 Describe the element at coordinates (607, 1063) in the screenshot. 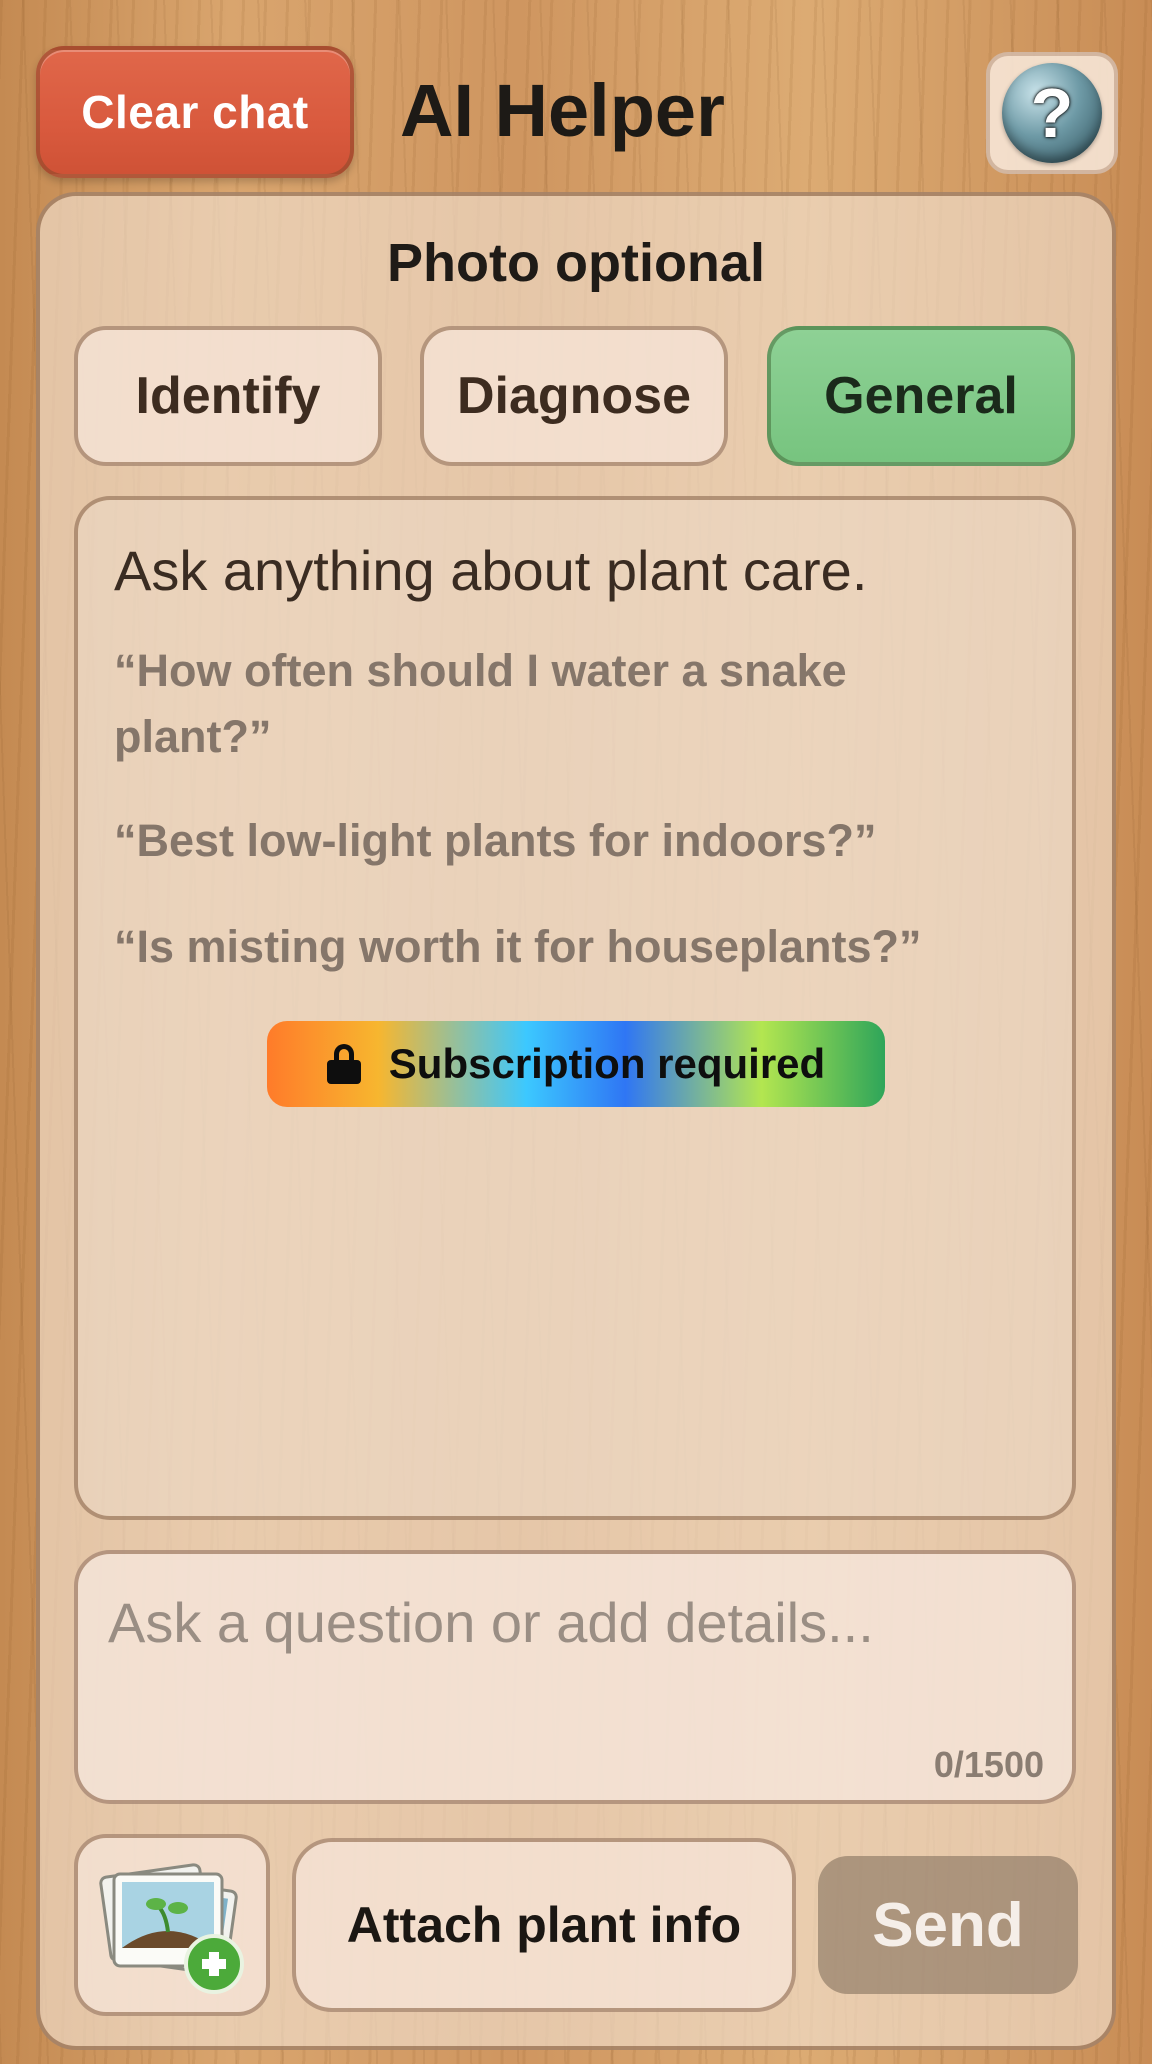

I see `subscription-label: Subscription required` at that location.